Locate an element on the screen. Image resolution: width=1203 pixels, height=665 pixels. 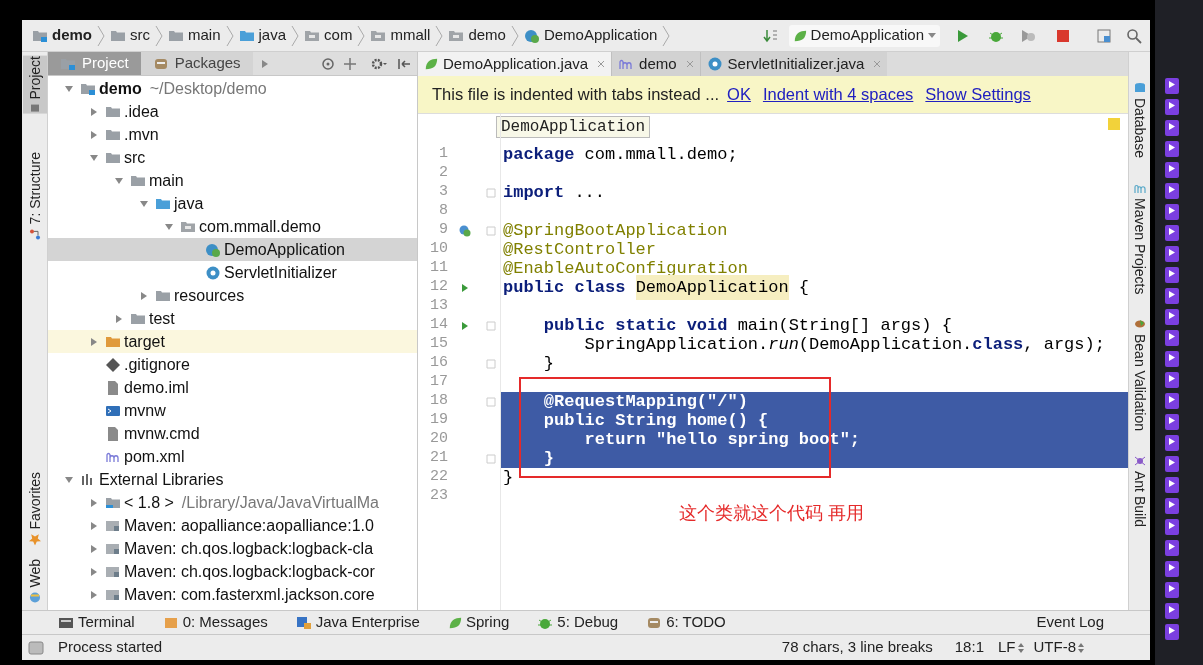
tree-item: demo.iml is located at coordinates (232, 387).